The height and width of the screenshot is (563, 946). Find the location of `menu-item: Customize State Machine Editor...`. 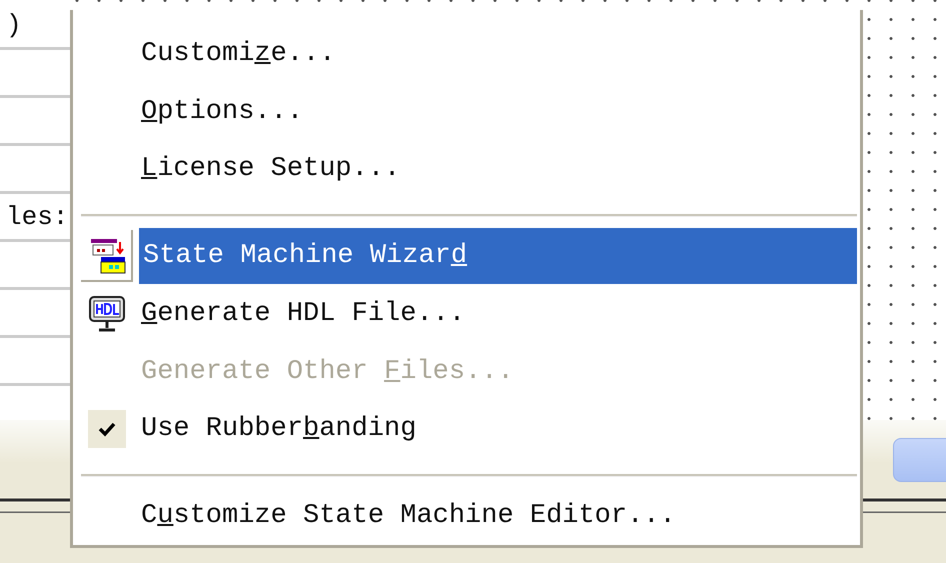

menu-item: Customize State Machine Editor... is located at coordinates (469, 516).